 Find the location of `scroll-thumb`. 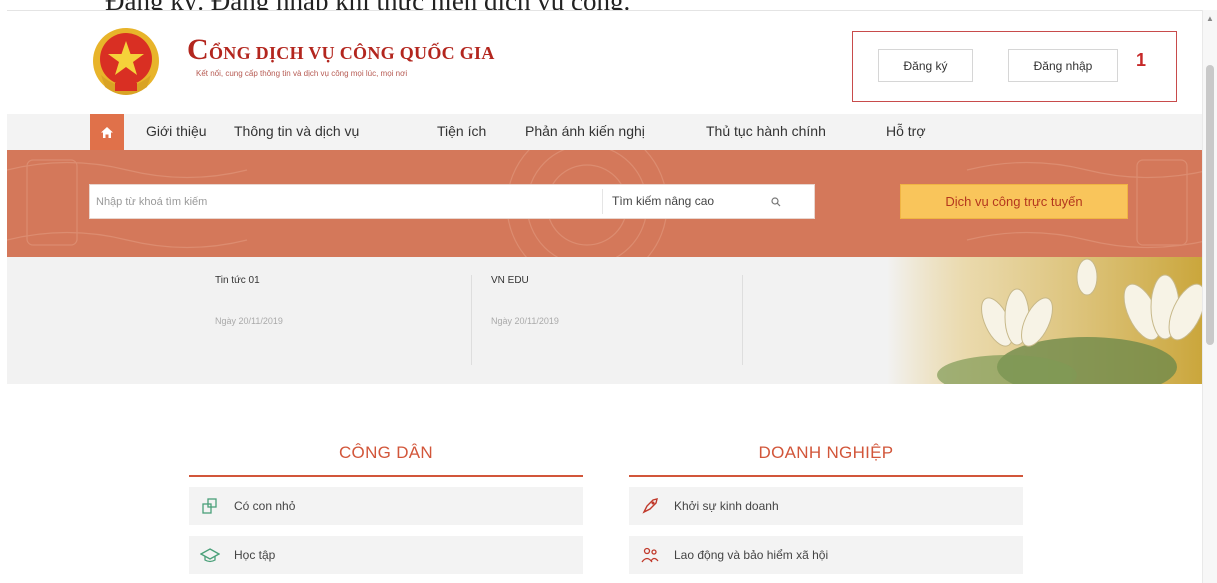

scroll-thumb is located at coordinates (1210, 205).